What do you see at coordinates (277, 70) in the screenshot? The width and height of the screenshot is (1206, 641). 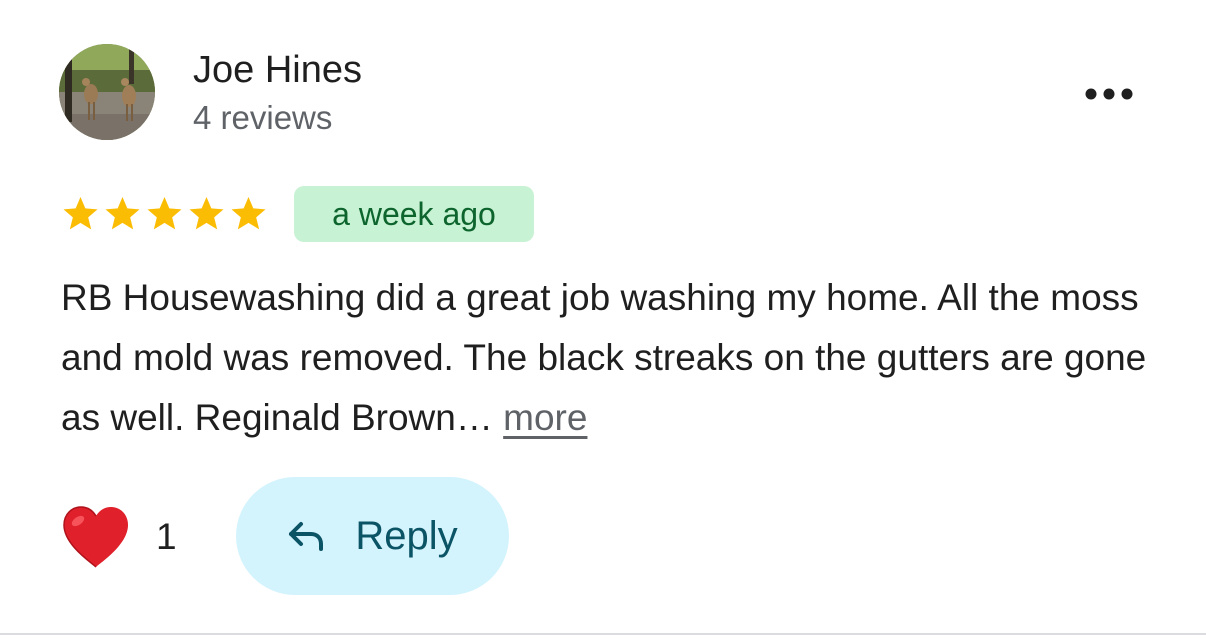 I see `author-name: Joe Hines` at bounding box center [277, 70].